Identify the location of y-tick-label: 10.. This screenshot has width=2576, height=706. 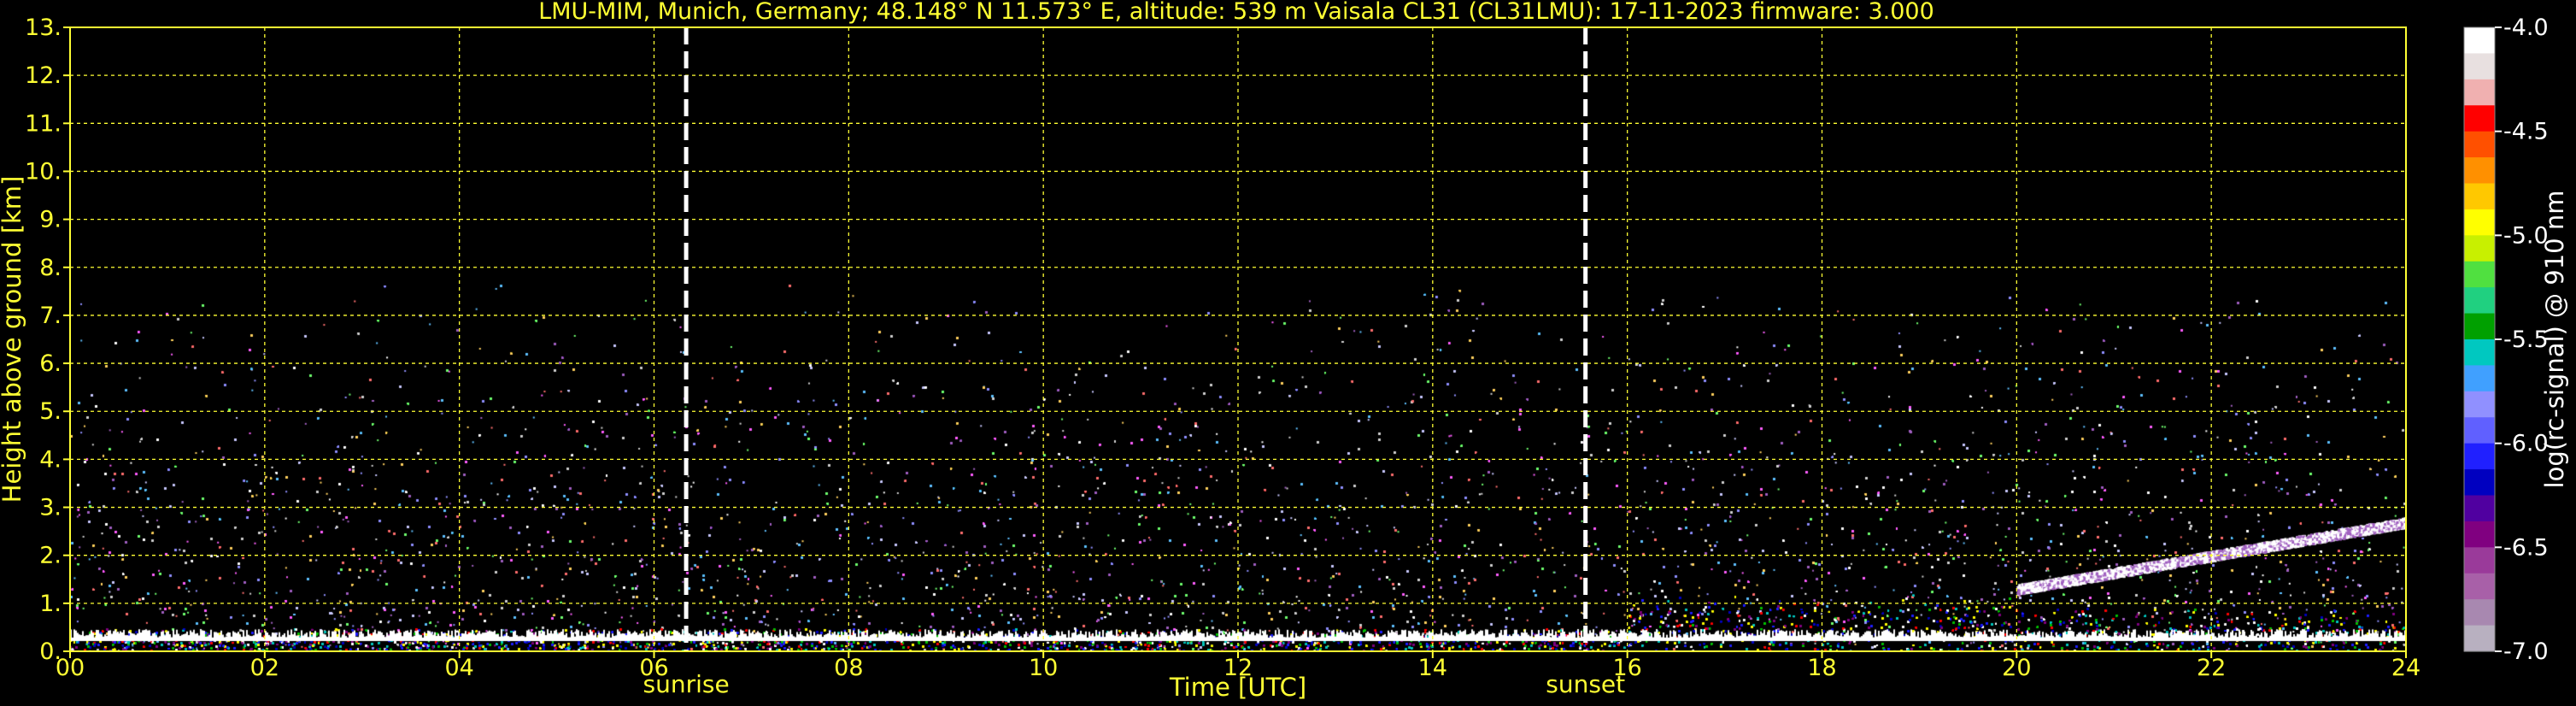
(43, 171).